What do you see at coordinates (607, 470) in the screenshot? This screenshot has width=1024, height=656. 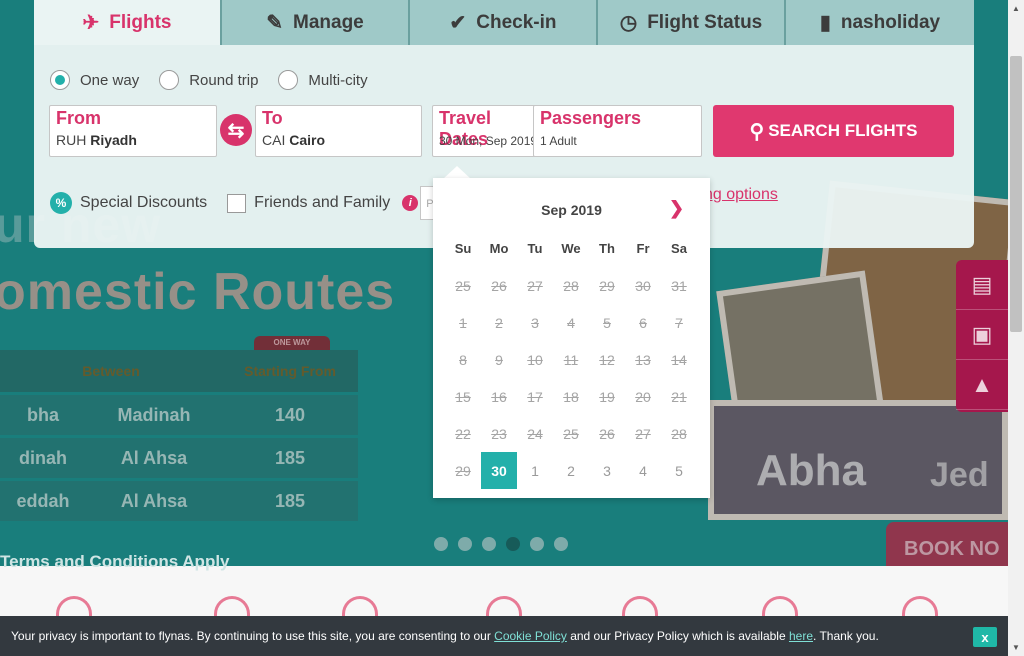 I see `calendar-day-next-month: 3` at bounding box center [607, 470].